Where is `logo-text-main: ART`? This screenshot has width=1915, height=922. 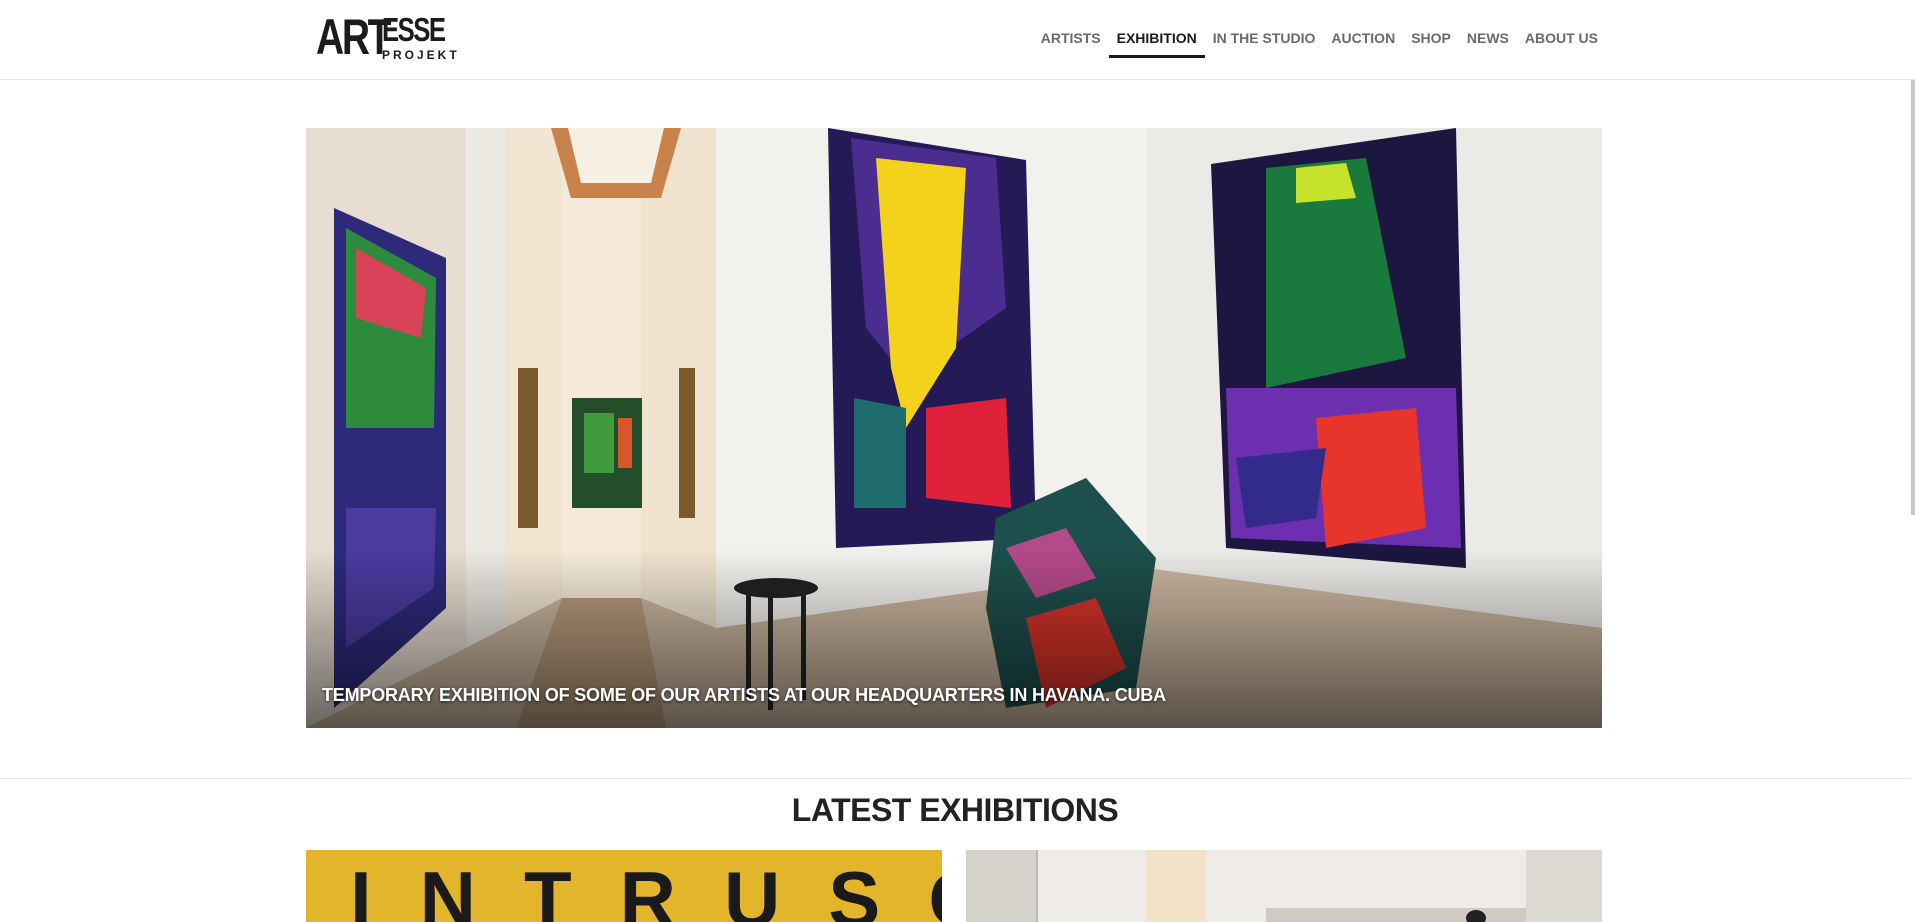 logo-text-main: ART is located at coordinates (353, 37).